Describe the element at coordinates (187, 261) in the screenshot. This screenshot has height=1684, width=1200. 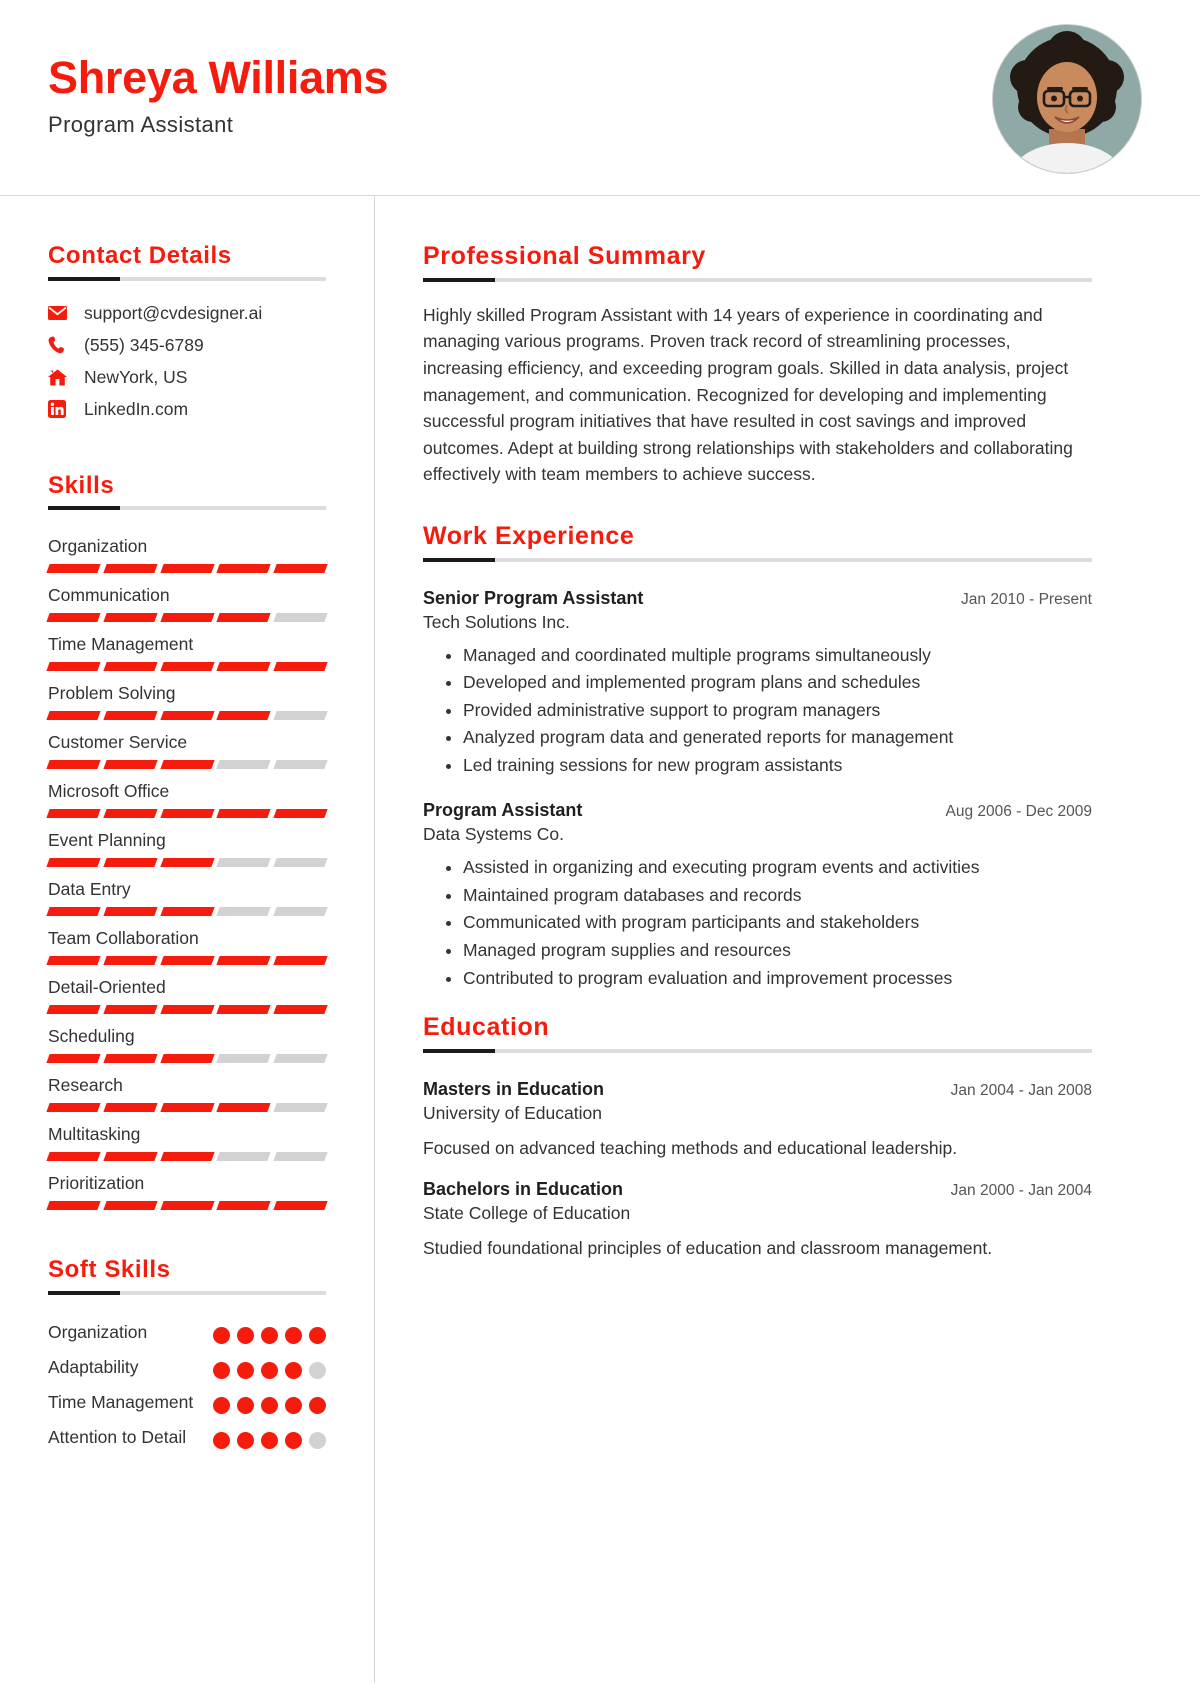
I see `contact-details-heading: Contact Details` at that location.